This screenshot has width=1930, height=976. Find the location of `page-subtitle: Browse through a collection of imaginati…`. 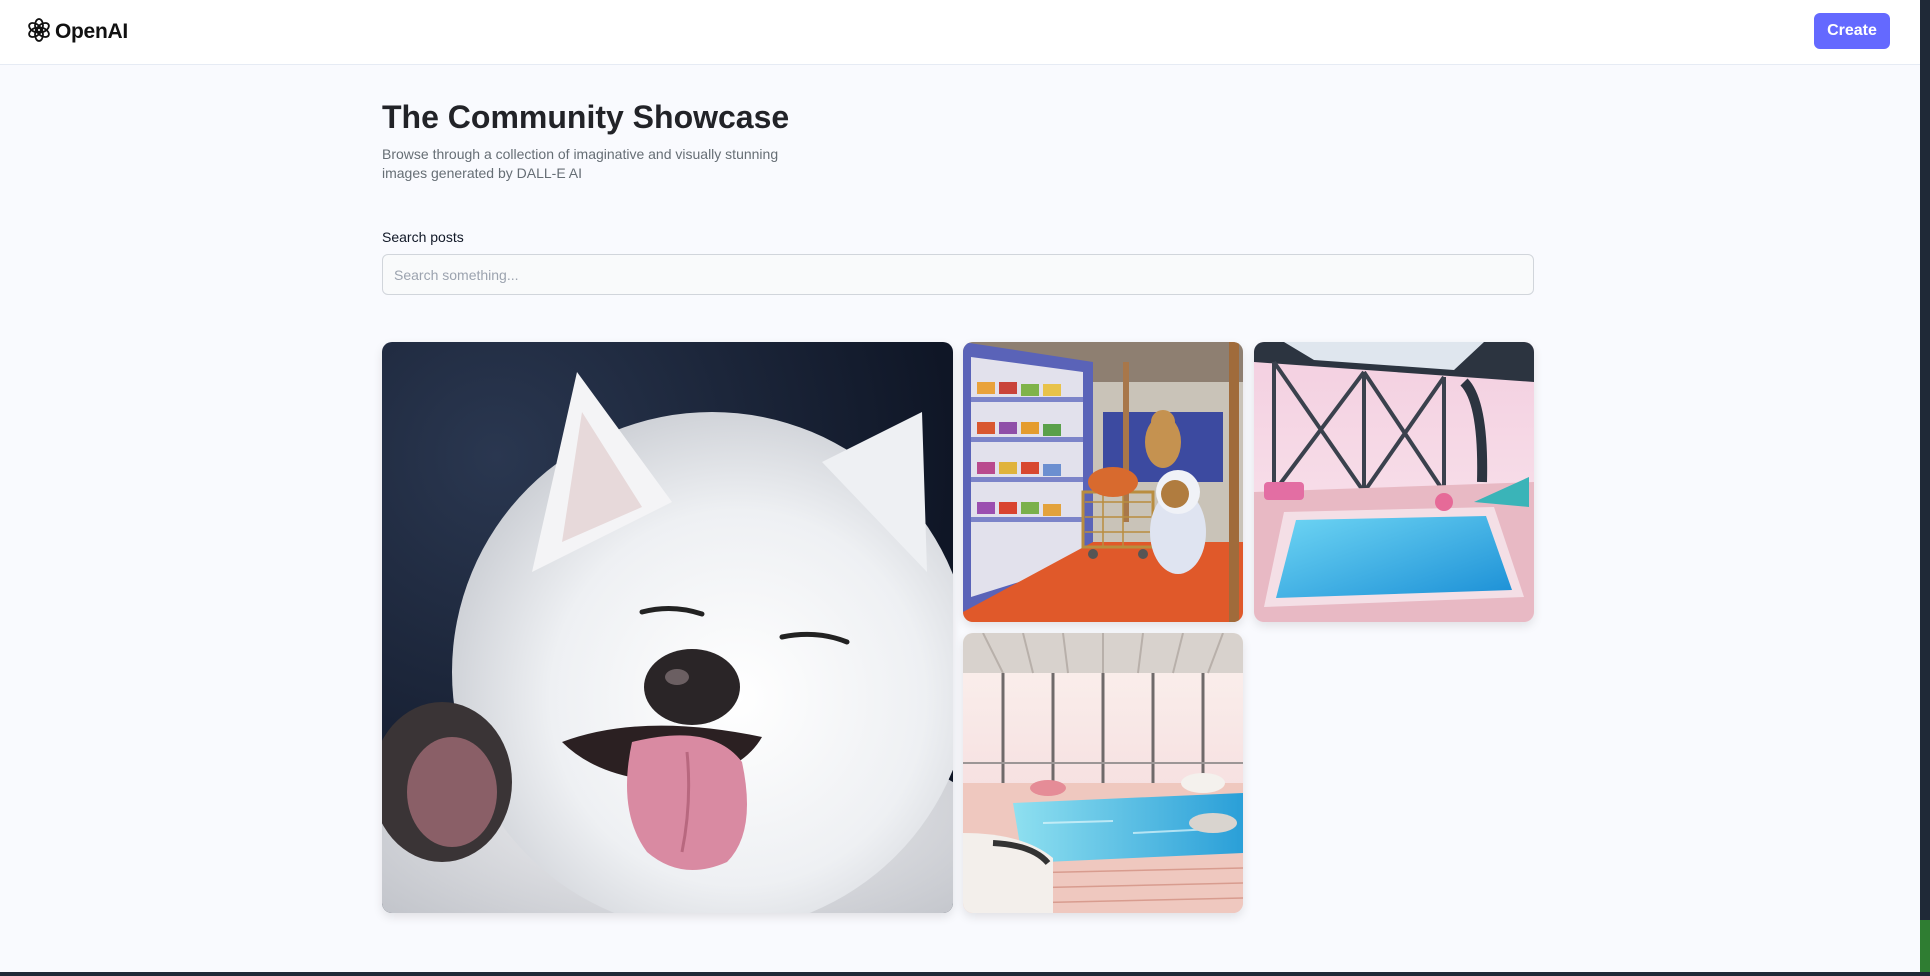

page-subtitle: Browse through a collection of imaginati… is located at coordinates (580, 163).